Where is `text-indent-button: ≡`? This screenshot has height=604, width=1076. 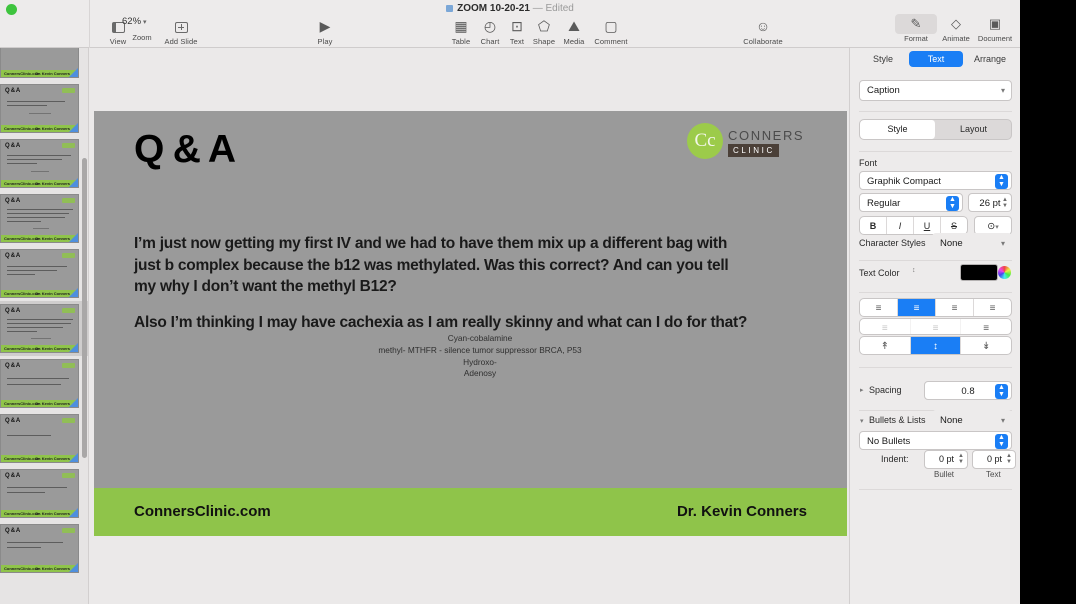 text-indent-button: ≡ is located at coordinates (986, 326).